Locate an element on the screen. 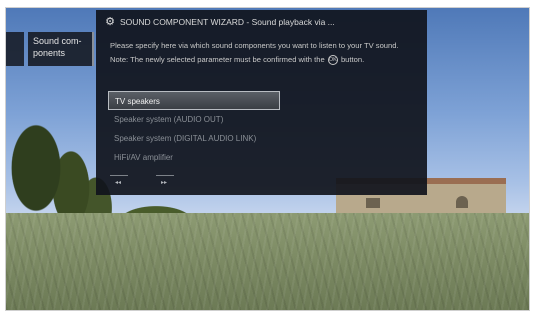 This screenshot has width=533, height=312. option-speaker-system-audio-out: Speaker system (AUDIO OUT) is located at coordinates (194, 119).